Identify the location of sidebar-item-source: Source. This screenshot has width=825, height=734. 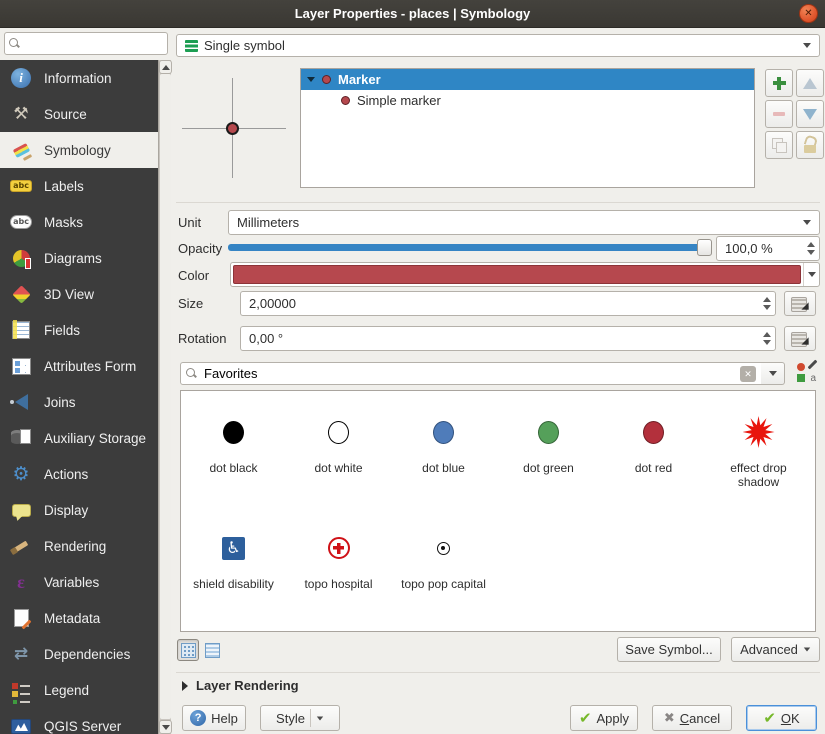
(79, 114).